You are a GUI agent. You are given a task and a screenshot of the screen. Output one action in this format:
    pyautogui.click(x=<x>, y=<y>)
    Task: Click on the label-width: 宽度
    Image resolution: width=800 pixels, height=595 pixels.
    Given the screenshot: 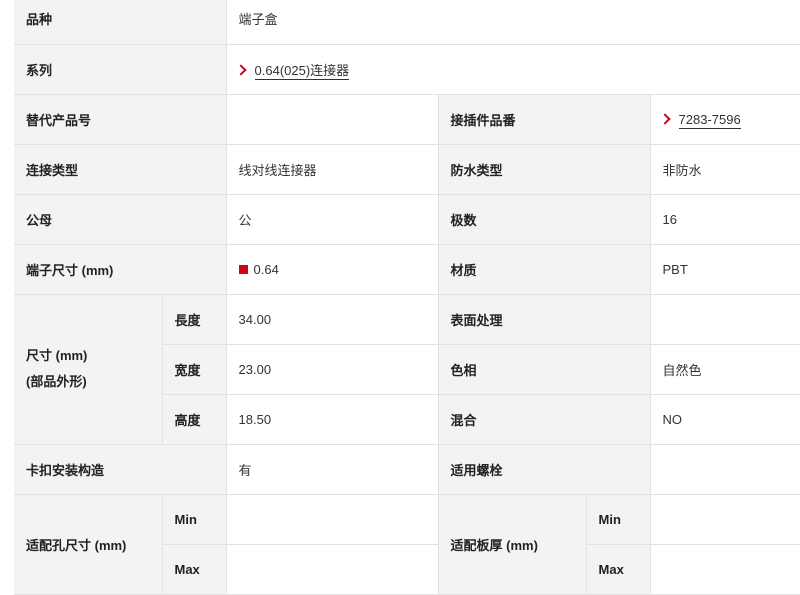 What is the action you would take?
    pyautogui.click(x=194, y=369)
    